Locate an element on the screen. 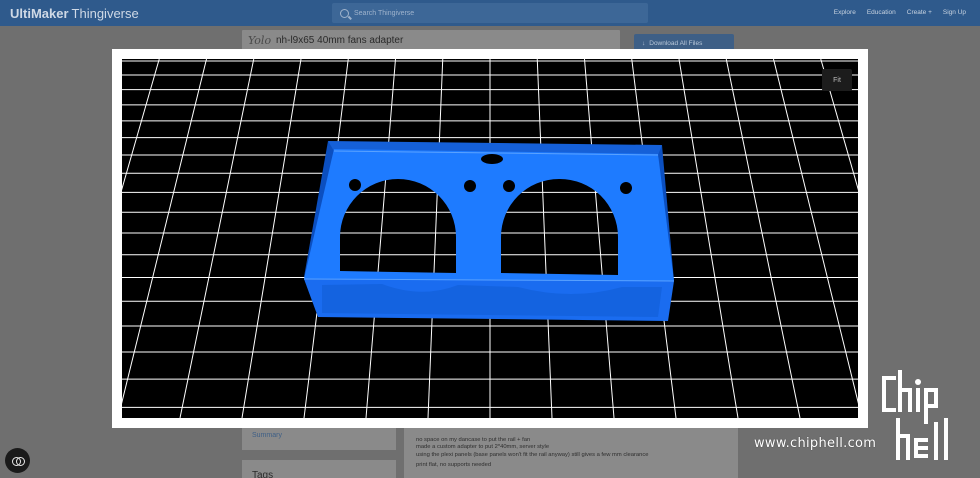 The height and width of the screenshot is (478, 980). search-bar: Search Thingiverse is located at coordinates (490, 13).